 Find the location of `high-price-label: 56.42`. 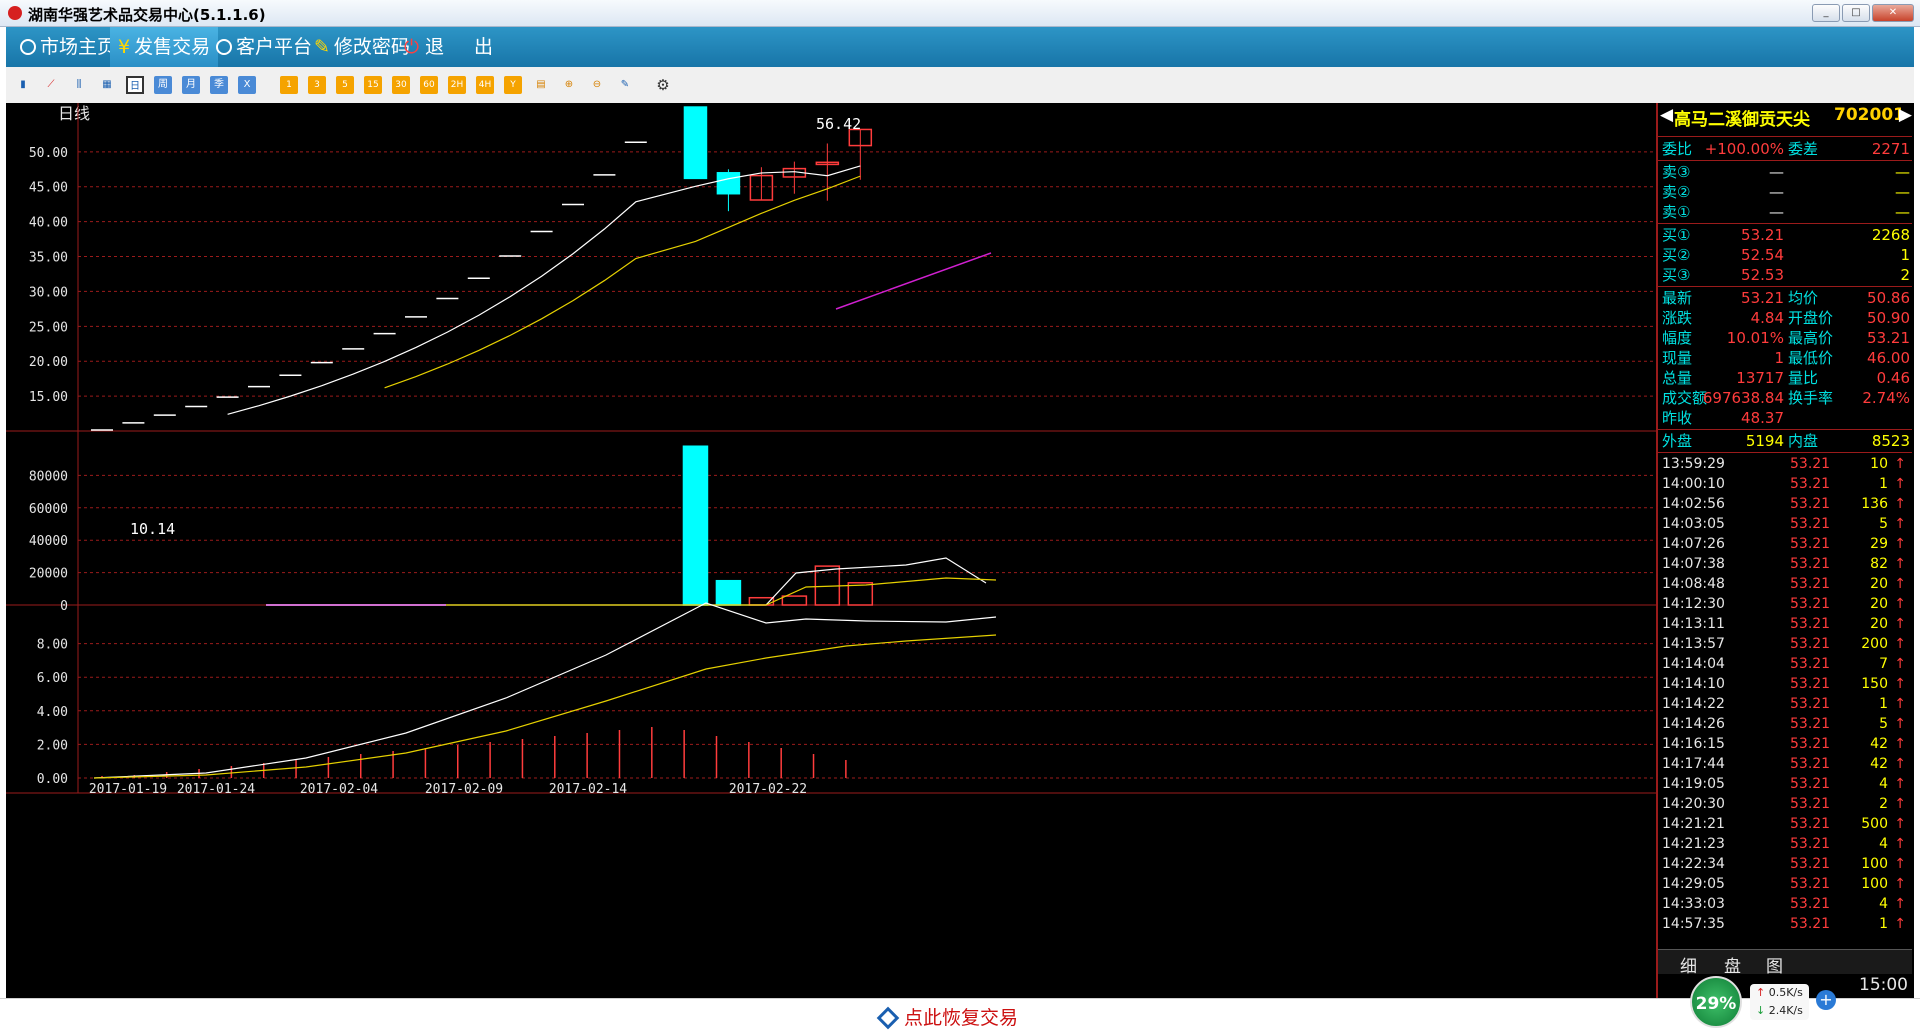

high-price-label: 56.42 is located at coordinates (838, 124).